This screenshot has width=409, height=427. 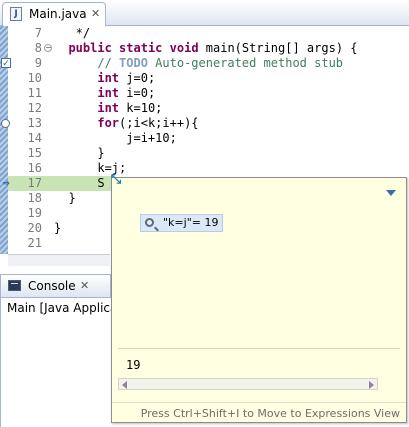 I want to click on tab-console: Console, so click(x=52, y=286).